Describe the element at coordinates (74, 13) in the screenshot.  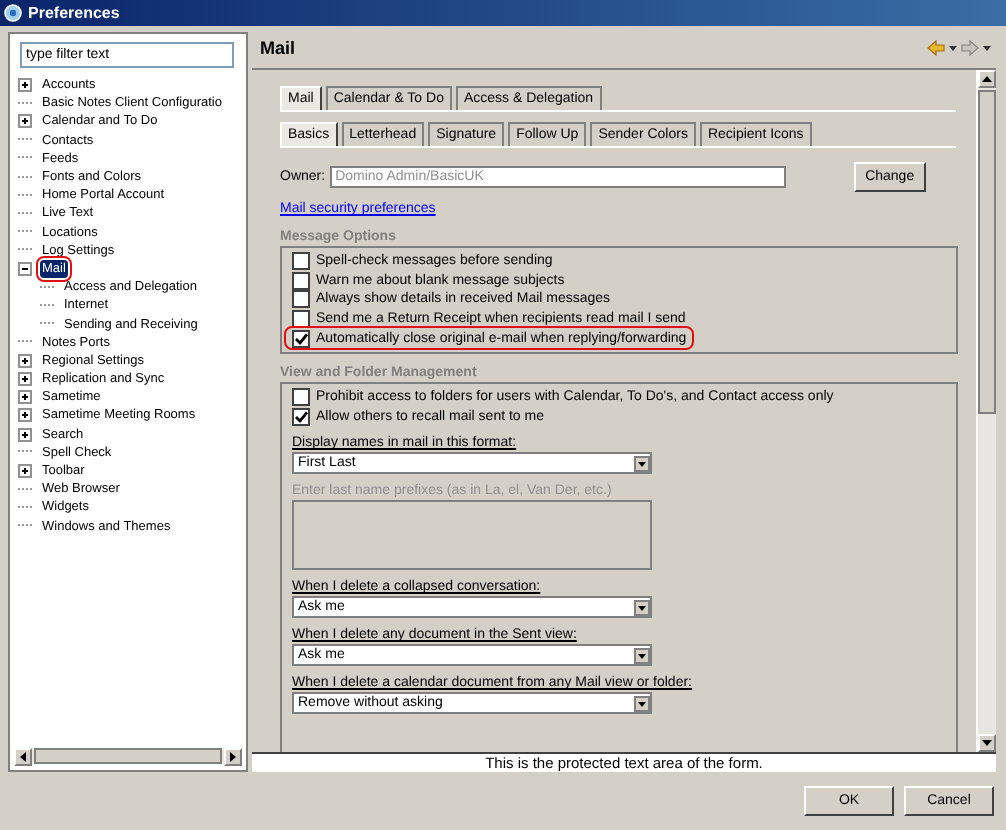
I see `window-title: Preferences` at that location.